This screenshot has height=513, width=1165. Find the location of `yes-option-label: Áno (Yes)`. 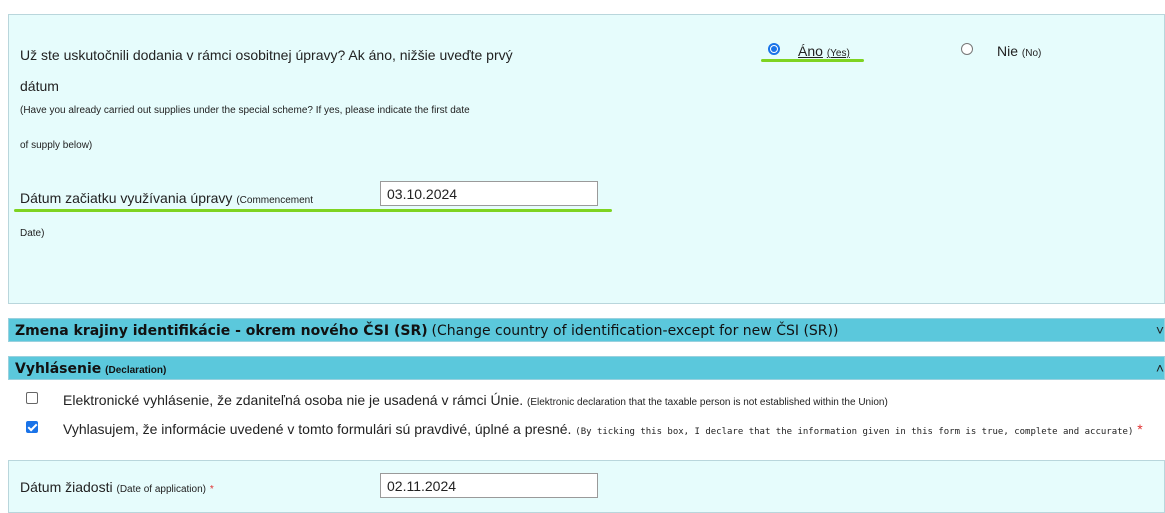

yes-option-label: Áno (Yes) is located at coordinates (824, 51).